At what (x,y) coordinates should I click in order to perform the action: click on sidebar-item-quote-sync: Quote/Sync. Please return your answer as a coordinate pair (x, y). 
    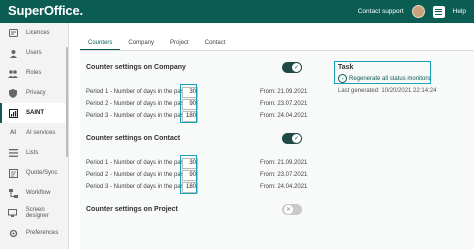
    Looking at the image, I should click on (34, 173).